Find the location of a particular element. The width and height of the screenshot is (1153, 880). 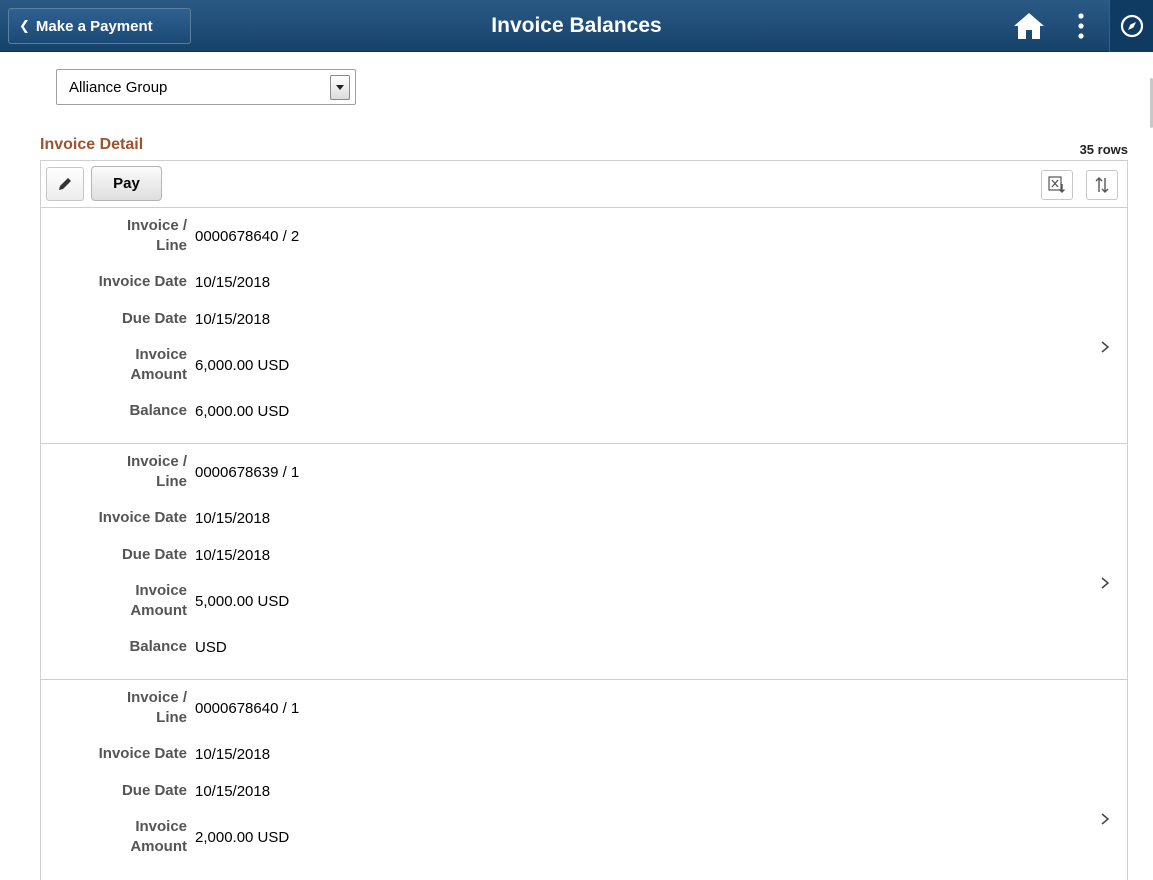

grid-toolbar: Pay is located at coordinates (584, 184).